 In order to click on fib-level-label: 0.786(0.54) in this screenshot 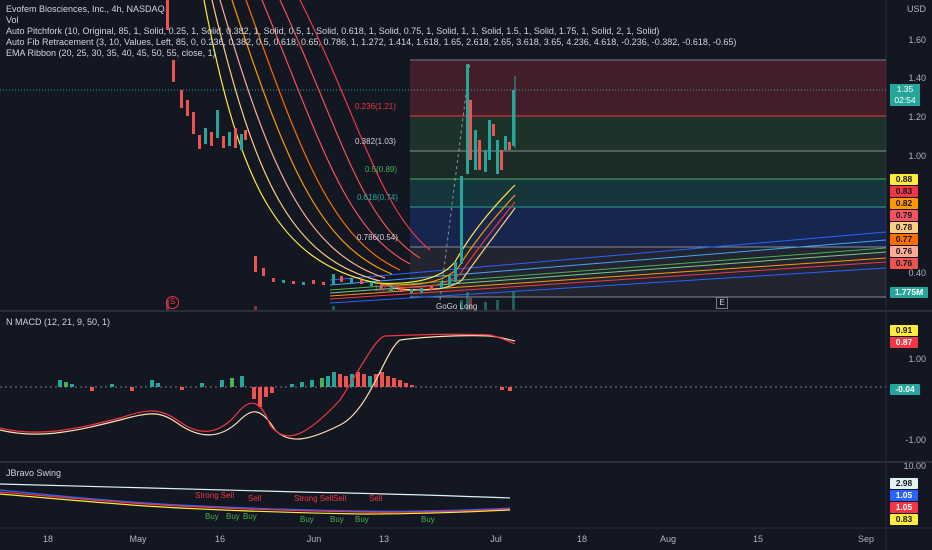, I will do `click(377, 237)`.